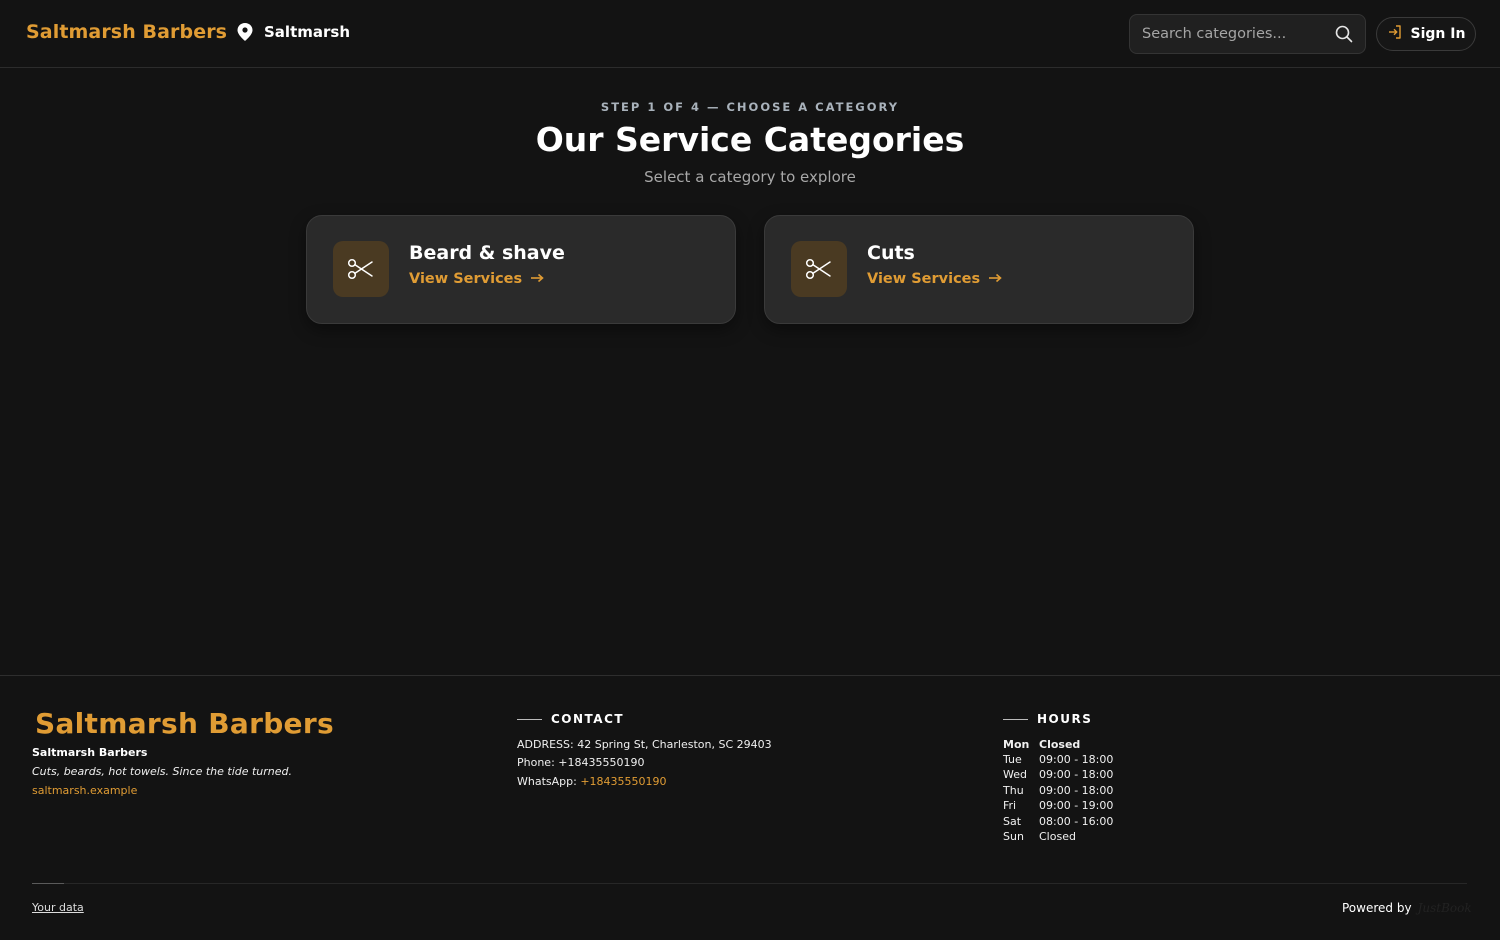 The height and width of the screenshot is (940, 1500). Describe the element at coordinates (1377, 908) in the screenshot. I see `powered-by-label: Powered by` at that location.